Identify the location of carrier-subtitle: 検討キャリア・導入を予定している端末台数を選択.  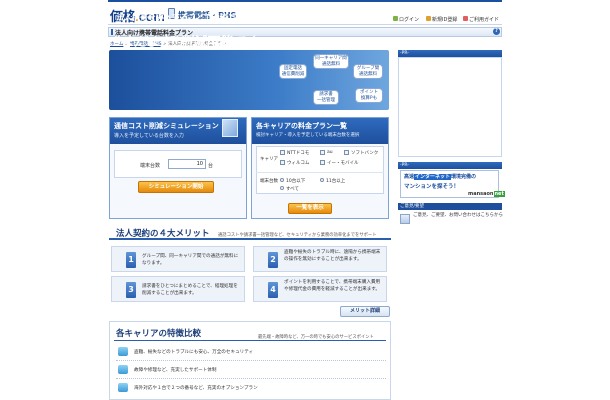
(308, 135).